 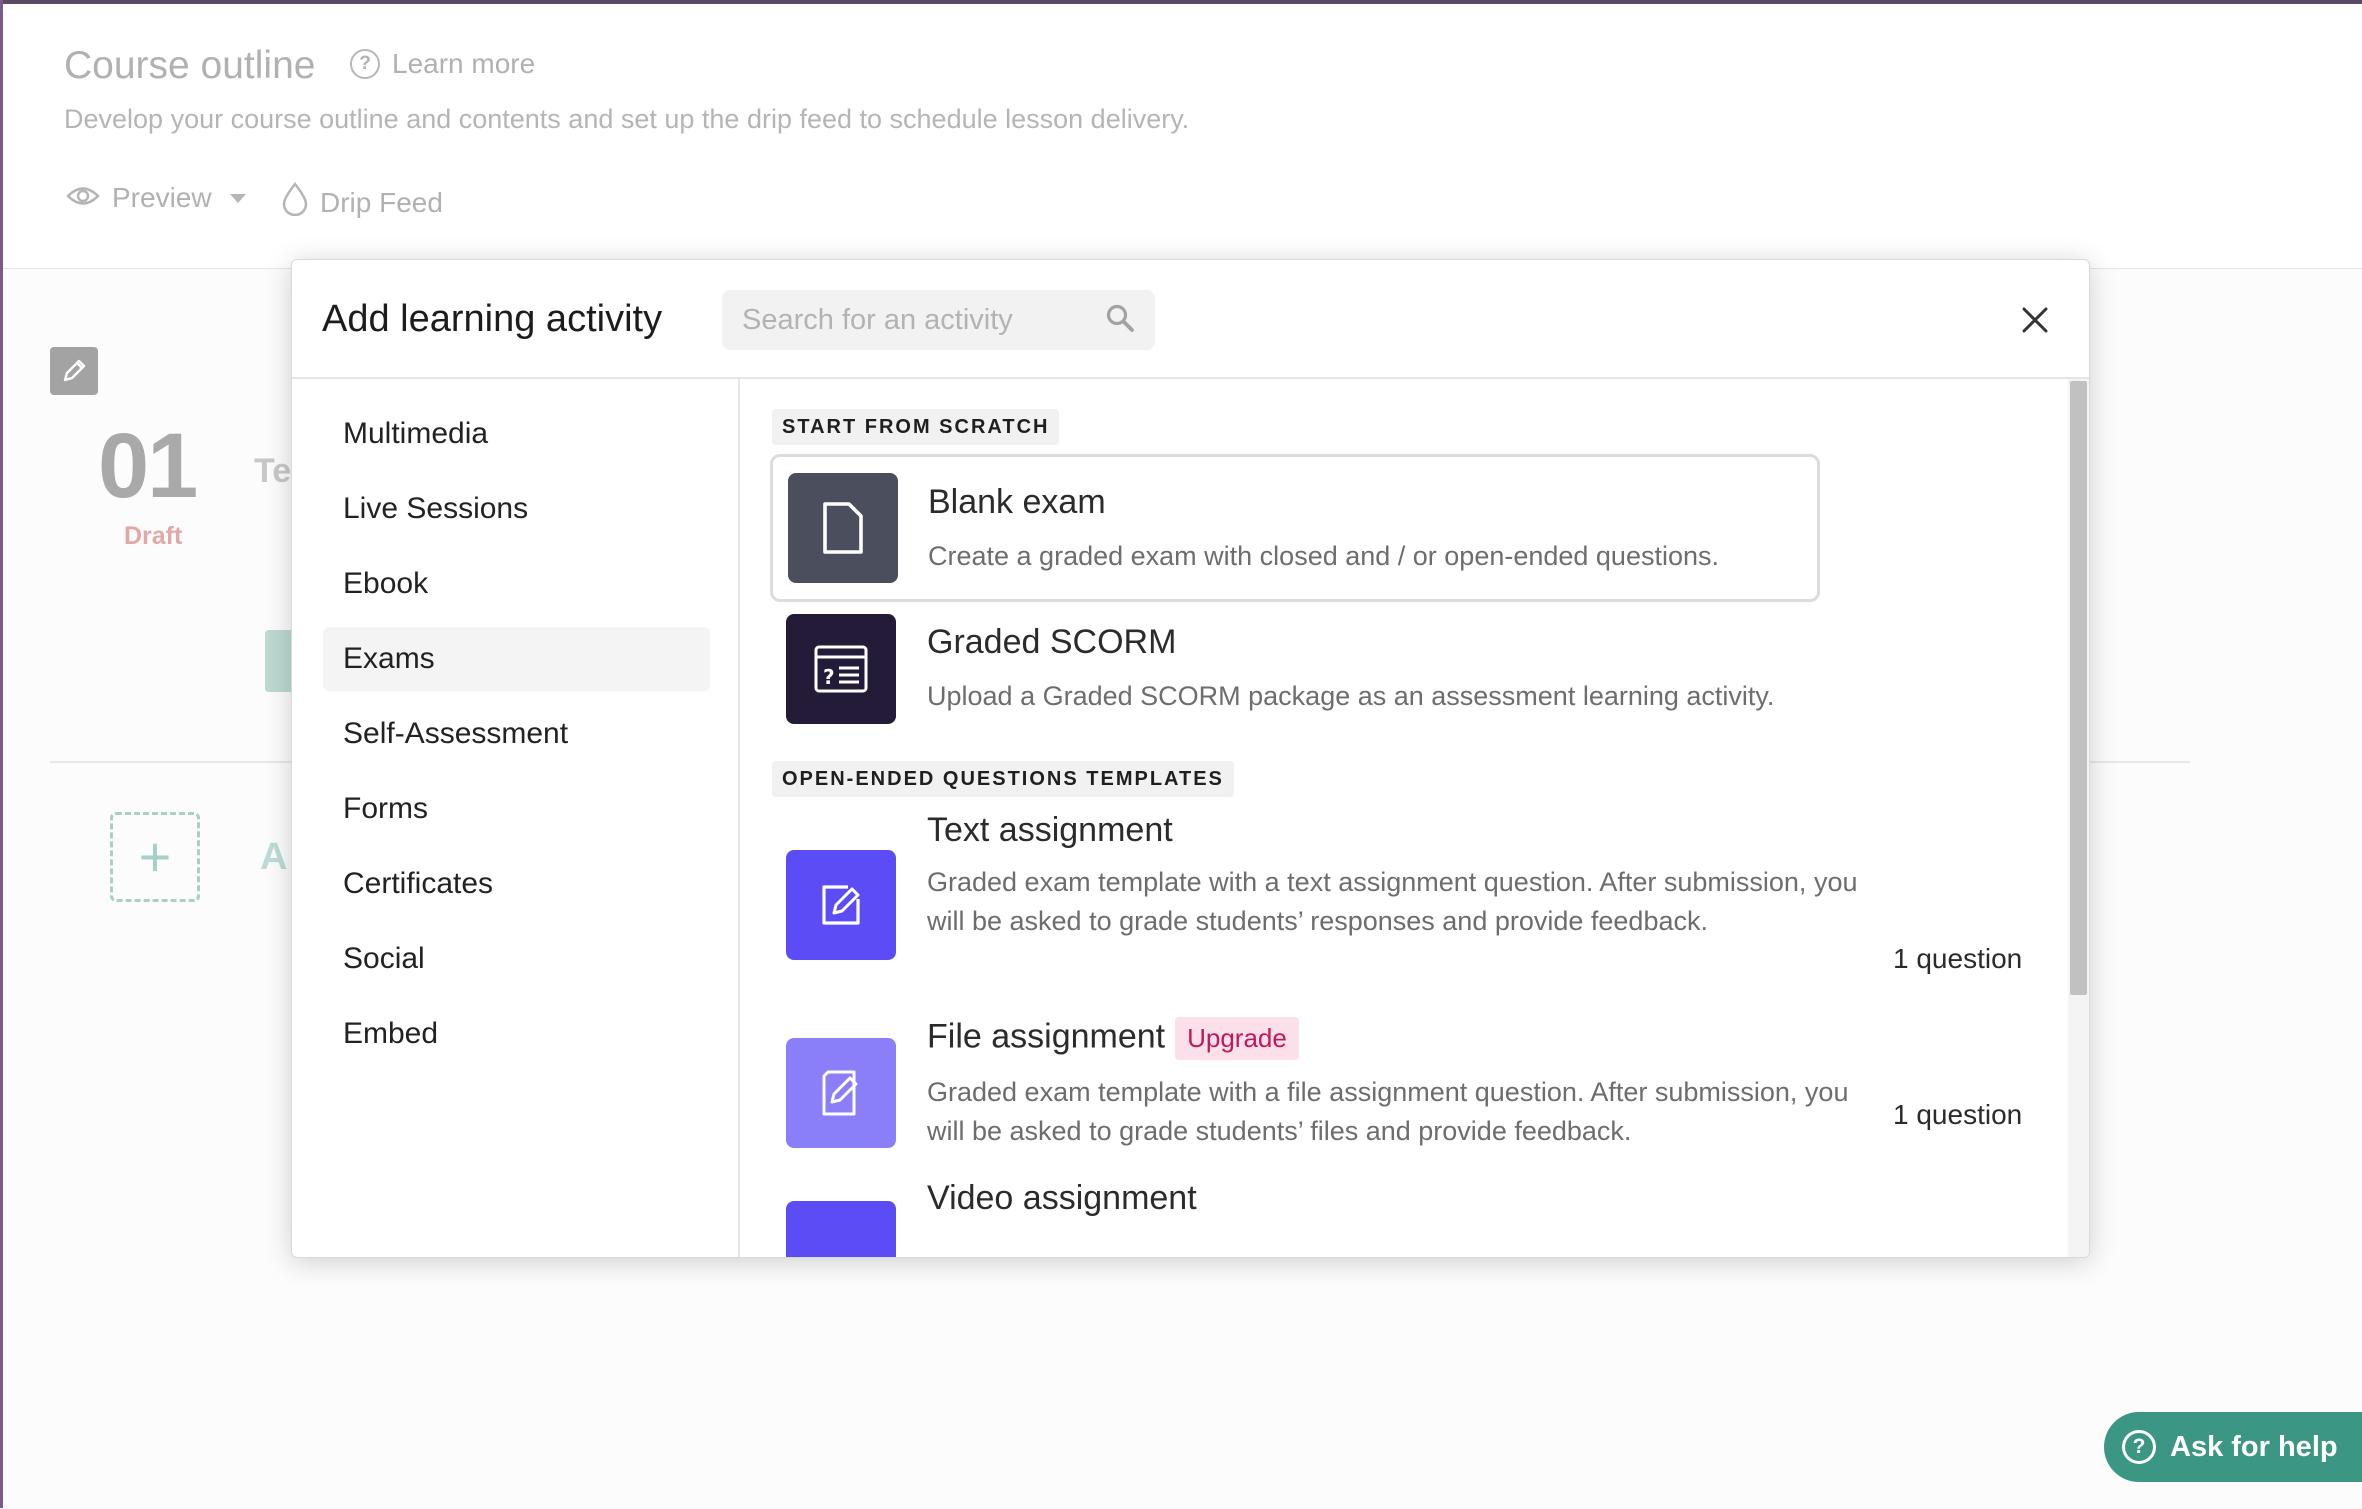 I want to click on edit-lesson-button, so click(x=74, y=371).